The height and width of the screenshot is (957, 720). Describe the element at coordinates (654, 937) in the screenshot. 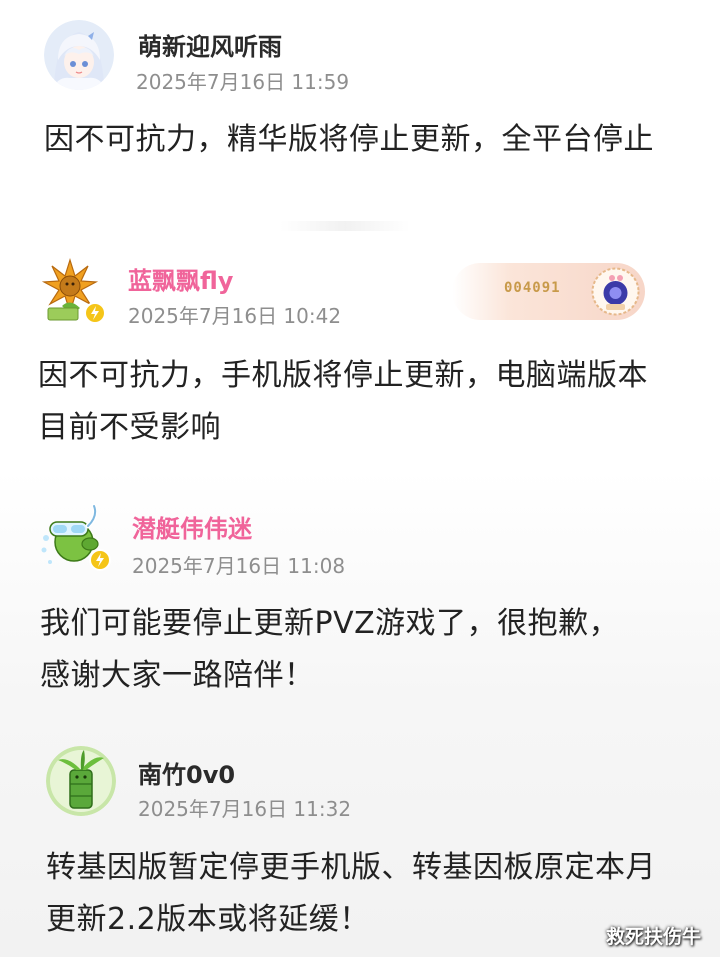

I see `watermark: 救死扶伤牛` at that location.